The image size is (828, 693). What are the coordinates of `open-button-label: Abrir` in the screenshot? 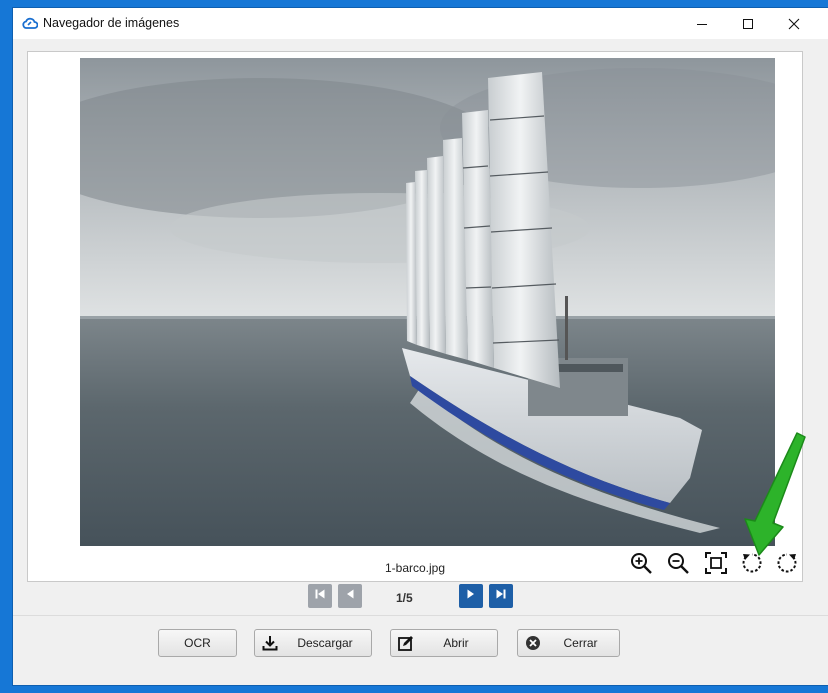 It's located at (456, 643).